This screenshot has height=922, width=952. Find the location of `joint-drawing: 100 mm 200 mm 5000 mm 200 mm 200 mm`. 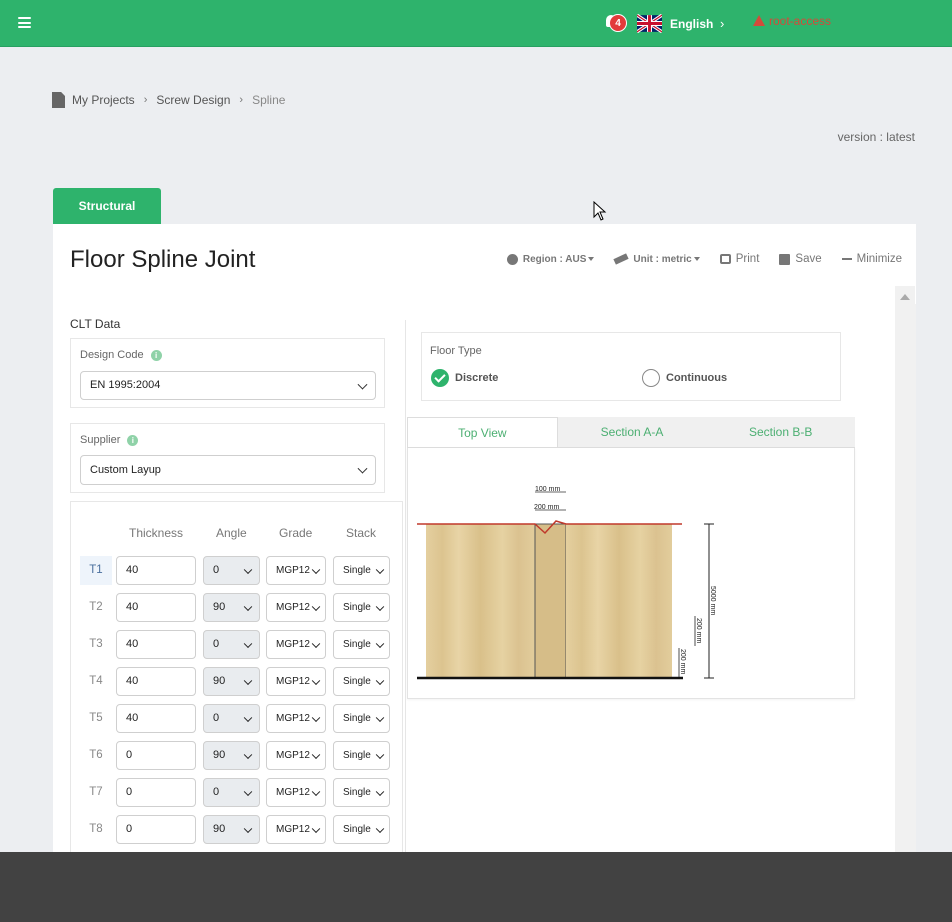

joint-drawing: 100 mm 200 mm 5000 mm 200 mm 200 mm is located at coordinates (631, 573).